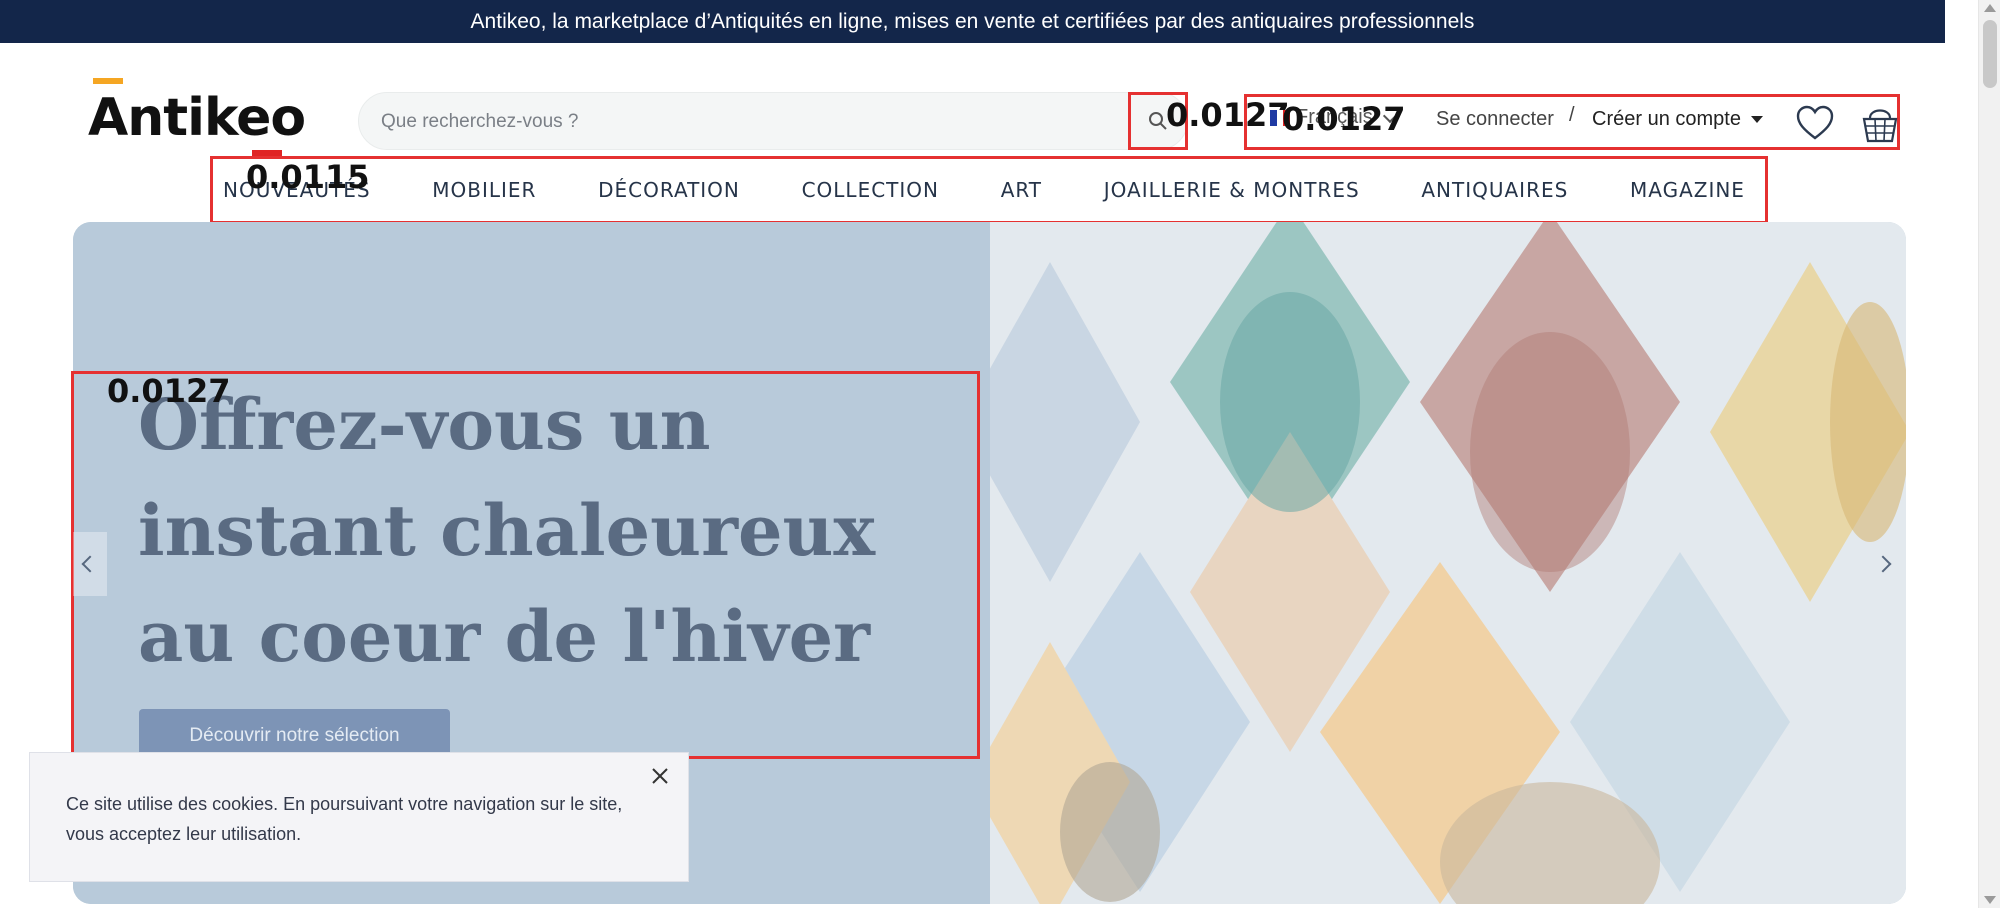  Describe the element at coordinates (1344, 119) in the screenshot. I see `score-badge-header: 0.0127` at that location.